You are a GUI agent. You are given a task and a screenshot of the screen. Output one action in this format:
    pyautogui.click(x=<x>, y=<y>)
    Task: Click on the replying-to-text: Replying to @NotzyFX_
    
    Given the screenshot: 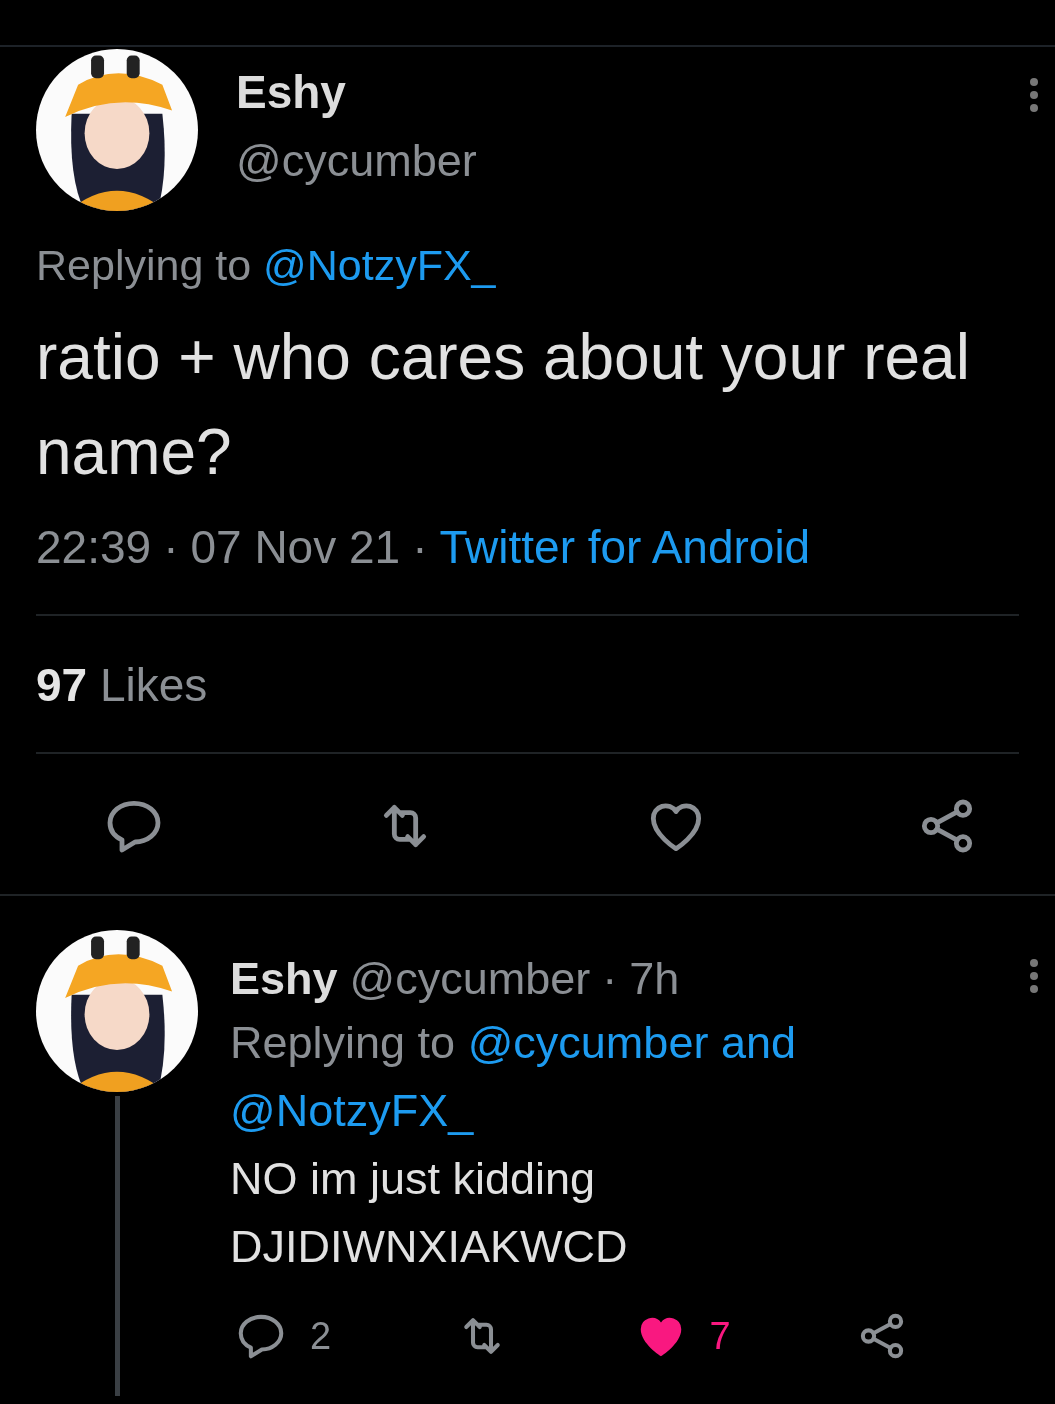 What is the action you would take?
    pyautogui.click(x=266, y=265)
    